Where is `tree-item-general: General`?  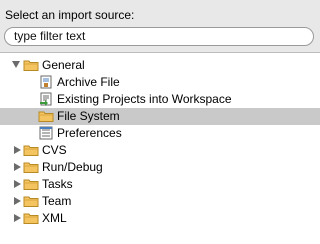 tree-item-general: General is located at coordinates (160, 65).